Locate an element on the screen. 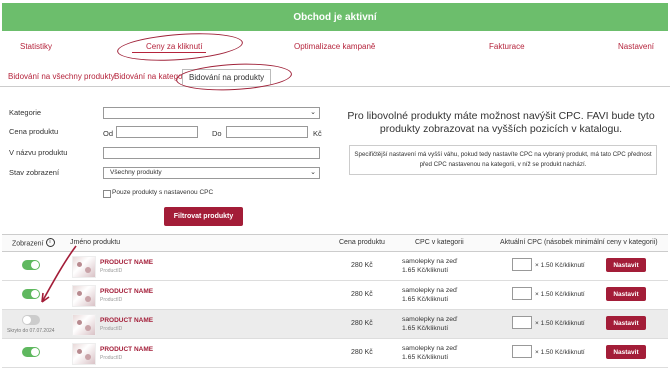 The height and width of the screenshot is (368, 670). stav-select-value: Všechny produkty is located at coordinates (136, 172).